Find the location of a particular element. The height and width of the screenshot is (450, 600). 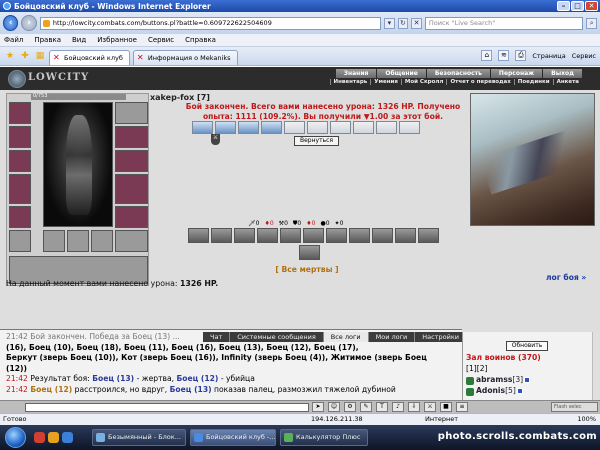

slot-boots is located at coordinates (131, 217).